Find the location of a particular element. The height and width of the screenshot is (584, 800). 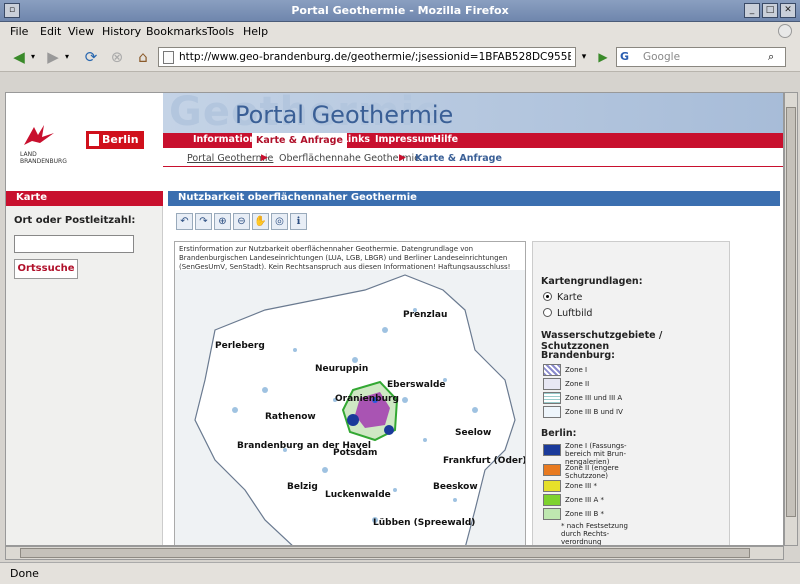

map-toolbar: ↶ ↷ ⊕ ⊖ ✋ ◎ ℹ is located at coordinates (246, 223).